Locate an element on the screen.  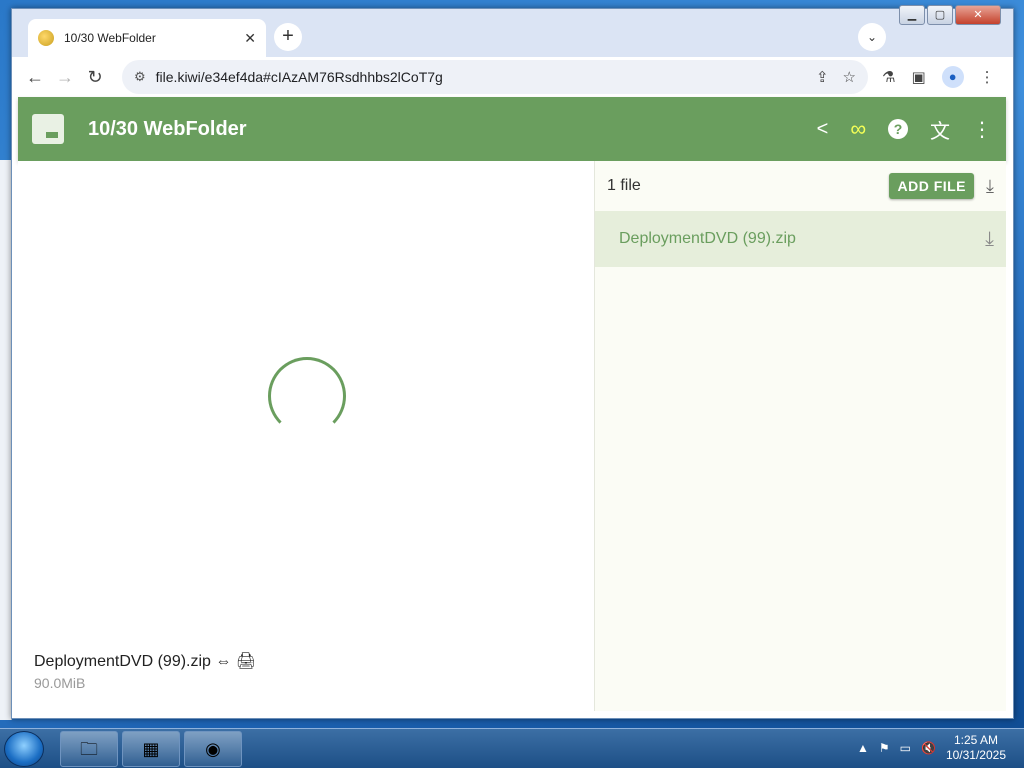
window-controls: ▁ ▢ ✕ is located at coordinates (950, 15).